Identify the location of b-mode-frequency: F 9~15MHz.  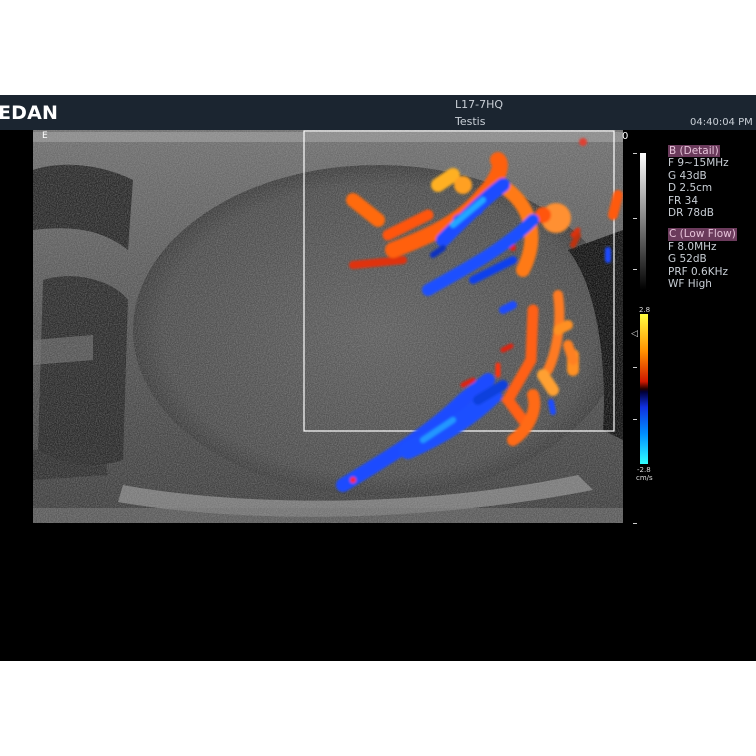
(698, 163).